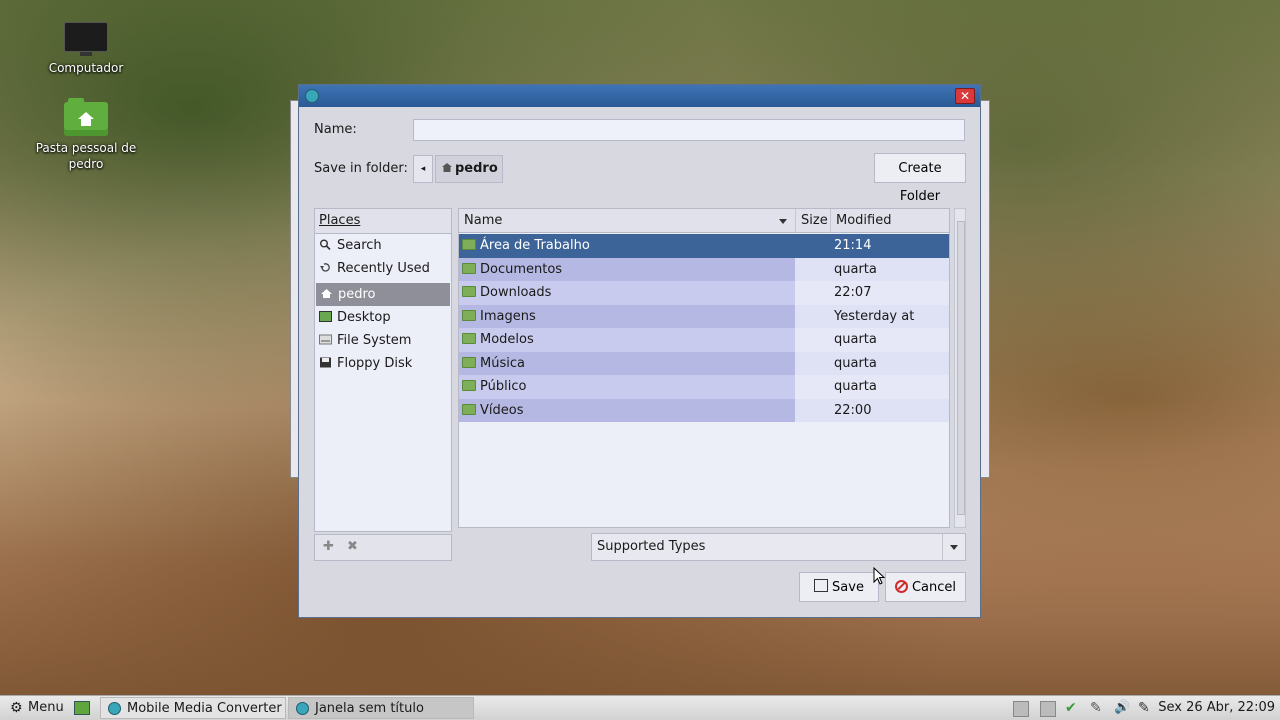 This screenshot has height=720, width=1280. Describe the element at coordinates (704, 246) in the screenshot. I see `file-row: Área de Trabalho 21:14` at that location.